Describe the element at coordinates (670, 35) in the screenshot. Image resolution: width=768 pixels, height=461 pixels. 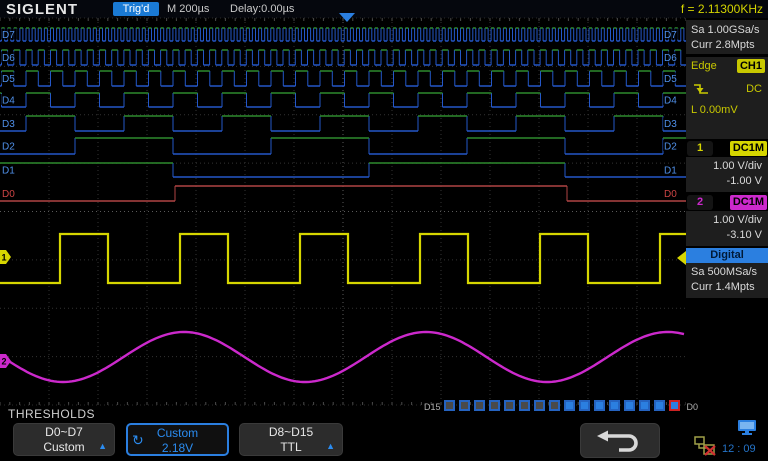
I see `ch-label-right: D7` at that location.